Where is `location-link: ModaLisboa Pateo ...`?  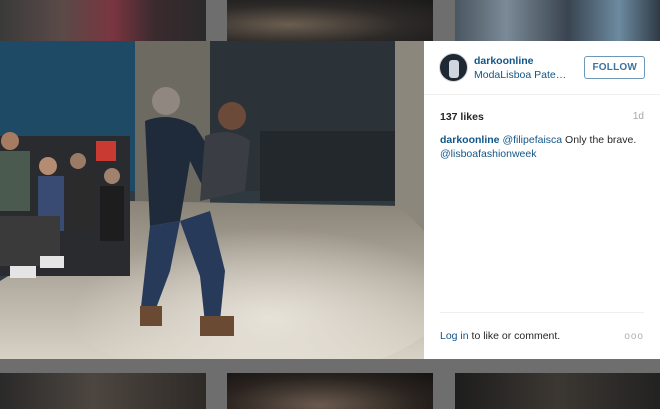
location-link: ModaLisboa Pateo ... is located at coordinates (522, 75).